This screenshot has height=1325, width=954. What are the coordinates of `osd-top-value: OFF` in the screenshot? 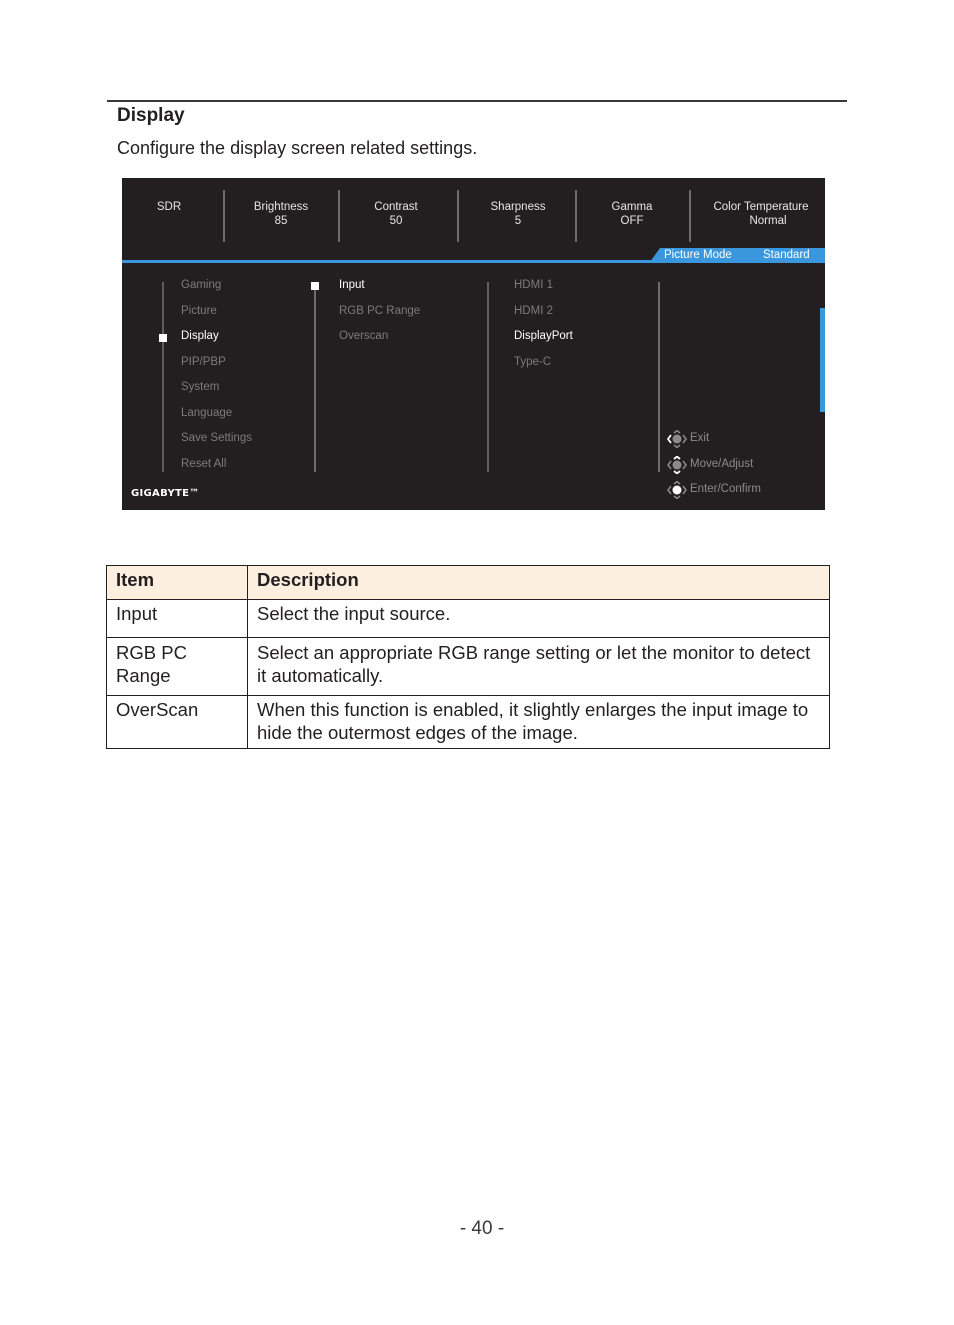 It's located at (632, 221).